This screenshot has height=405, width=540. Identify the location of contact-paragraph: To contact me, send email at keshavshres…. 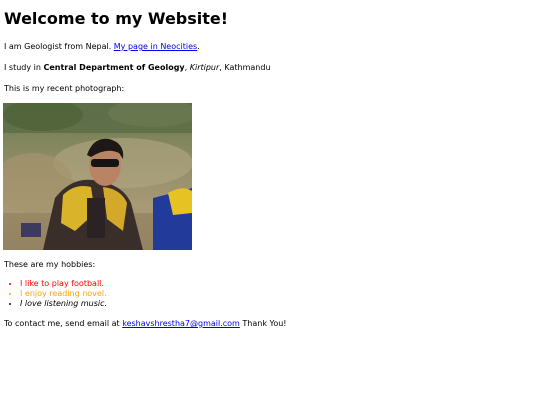
(270, 323).